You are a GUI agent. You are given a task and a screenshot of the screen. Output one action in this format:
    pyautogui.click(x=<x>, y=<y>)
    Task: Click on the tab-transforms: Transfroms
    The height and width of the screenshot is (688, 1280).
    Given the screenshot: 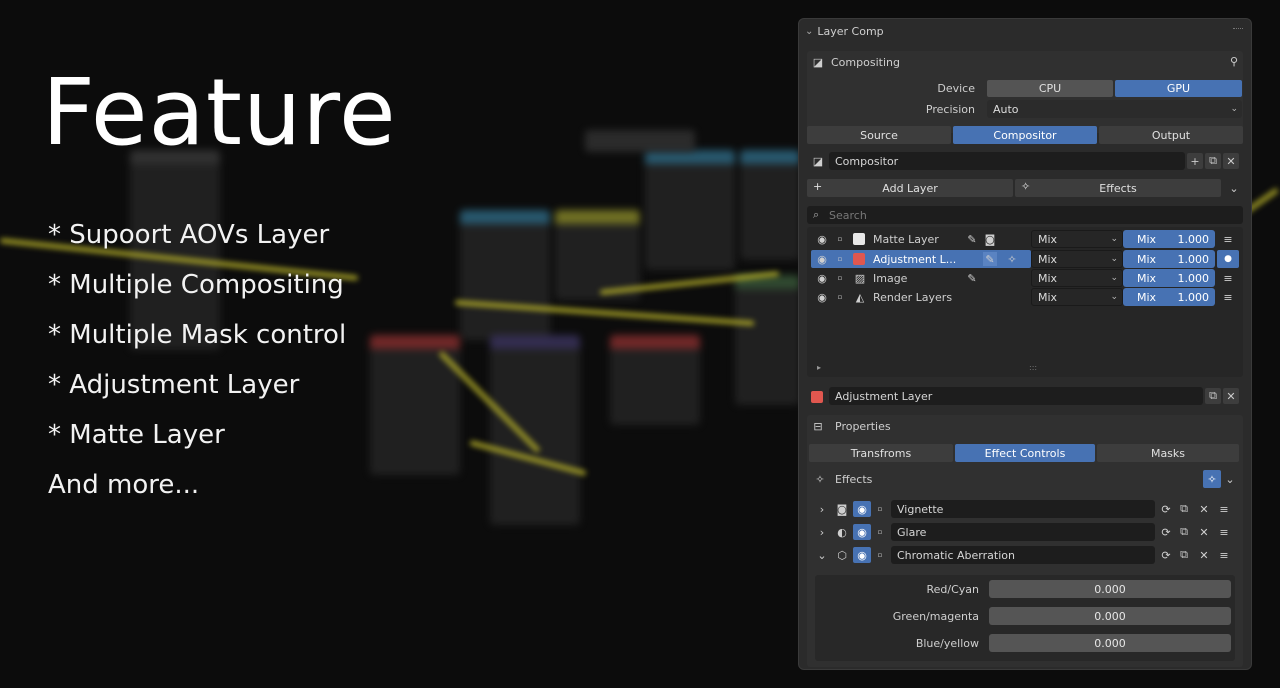 What is the action you would take?
    pyautogui.click(x=881, y=453)
    